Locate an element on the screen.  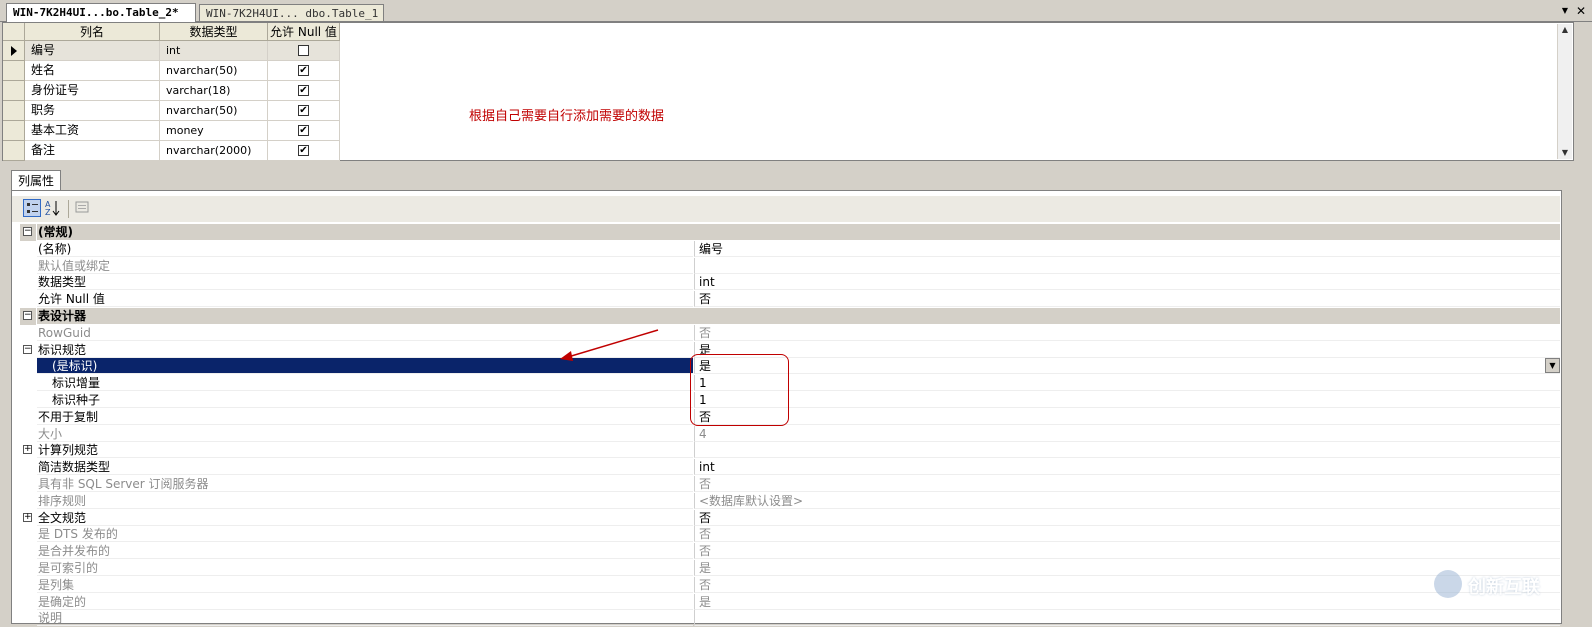
property-value: 是 ▼ is located at coordinates (1127, 366).